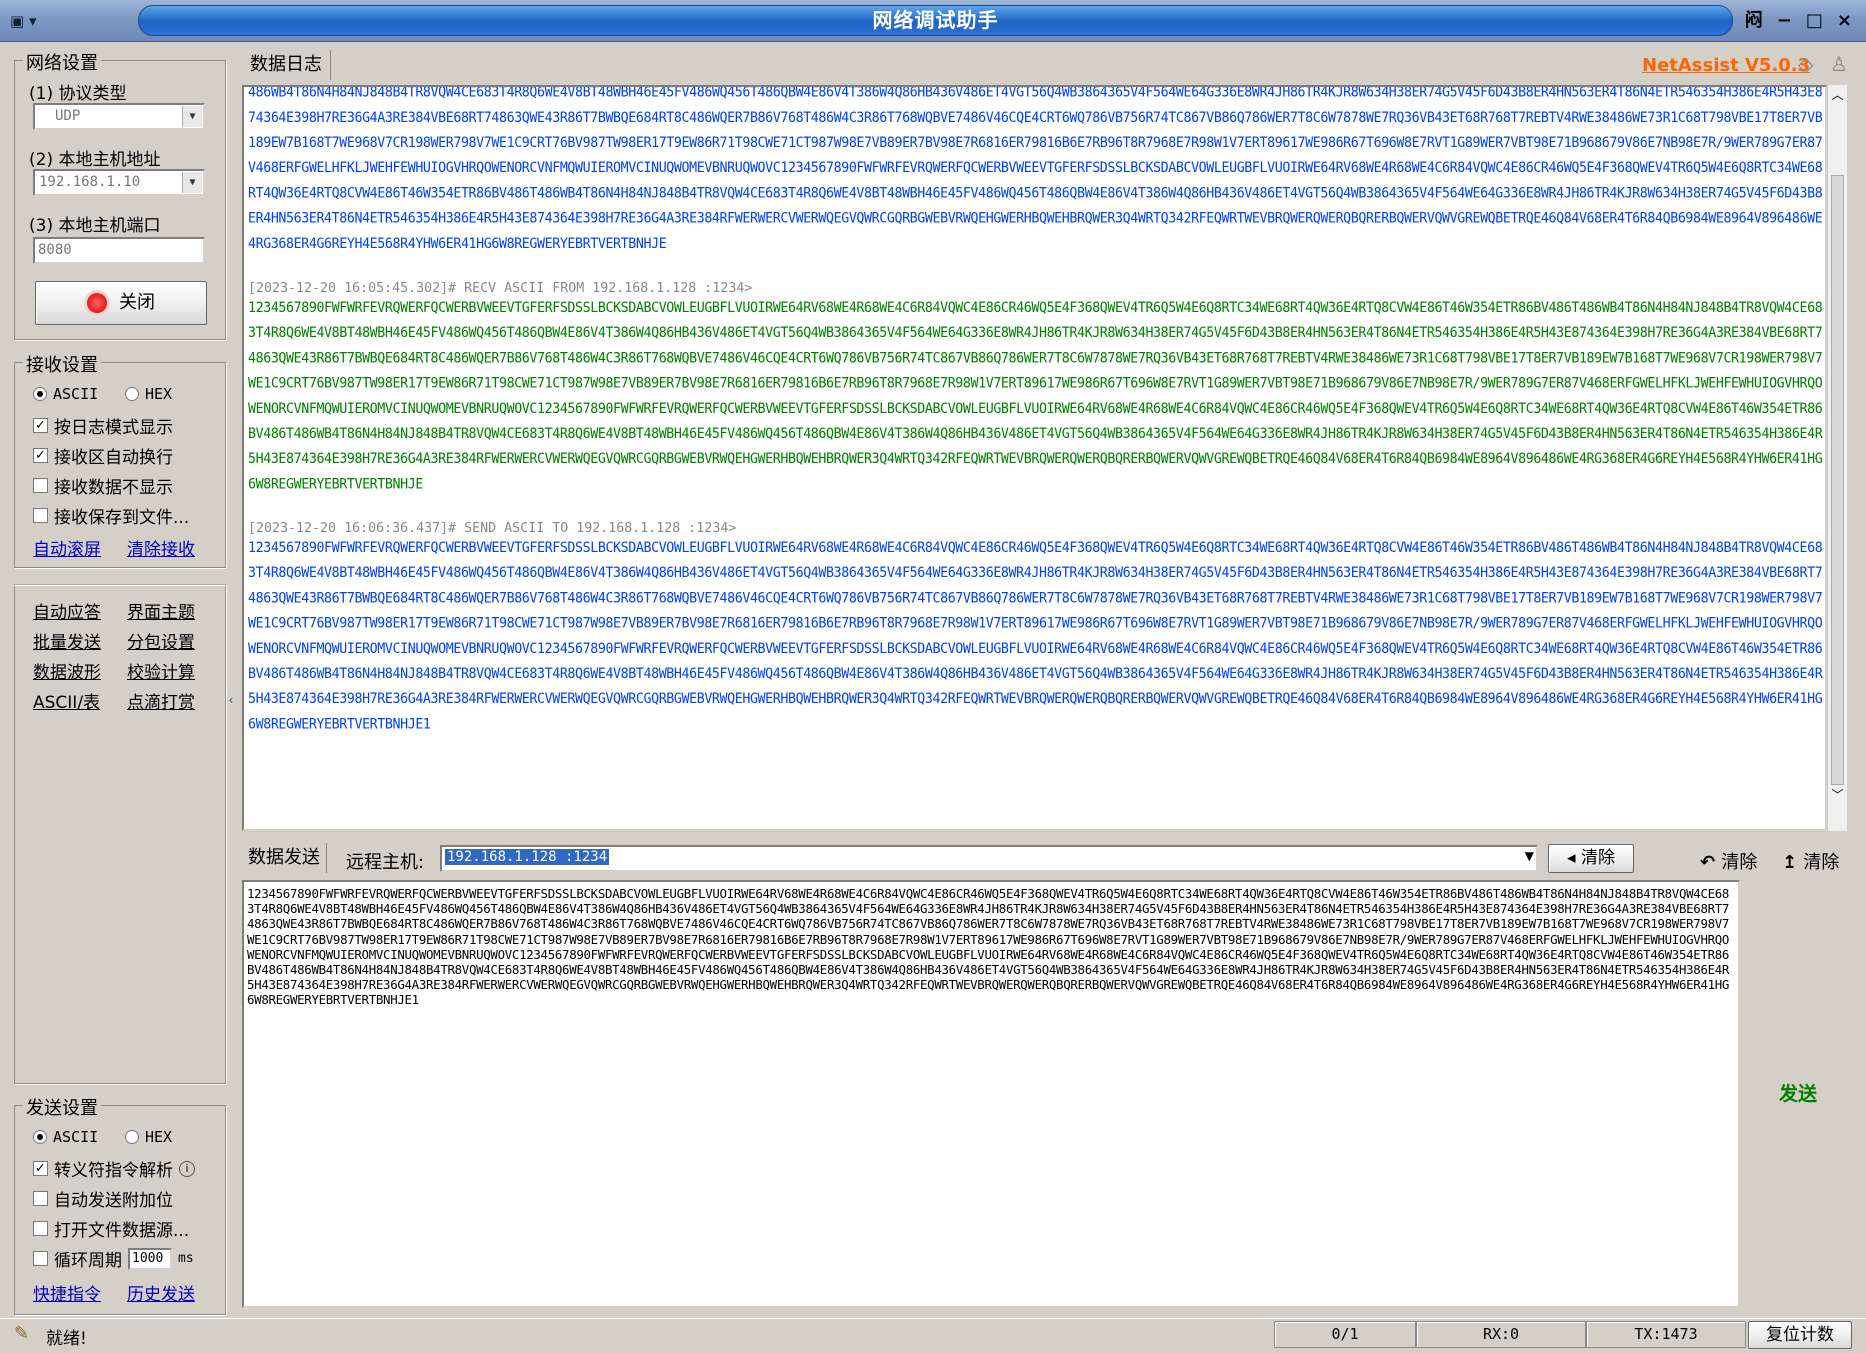 Image resolution: width=1866 pixels, height=1353 pixels. I want to click on ascii-table-link: ASCII/表, so click(66, 700).